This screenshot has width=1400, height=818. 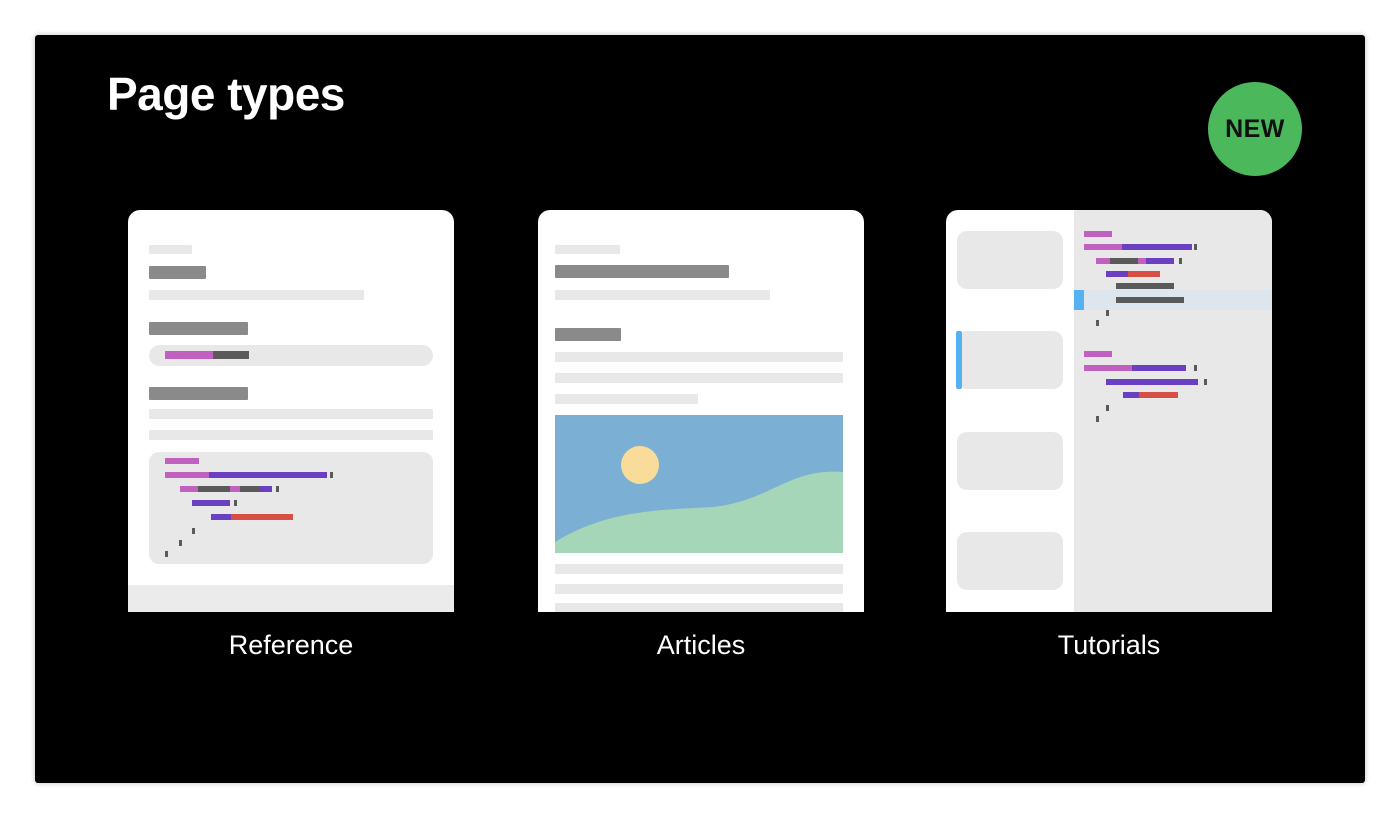 I want to click on article-section-heading, so click(x=588, y=334).